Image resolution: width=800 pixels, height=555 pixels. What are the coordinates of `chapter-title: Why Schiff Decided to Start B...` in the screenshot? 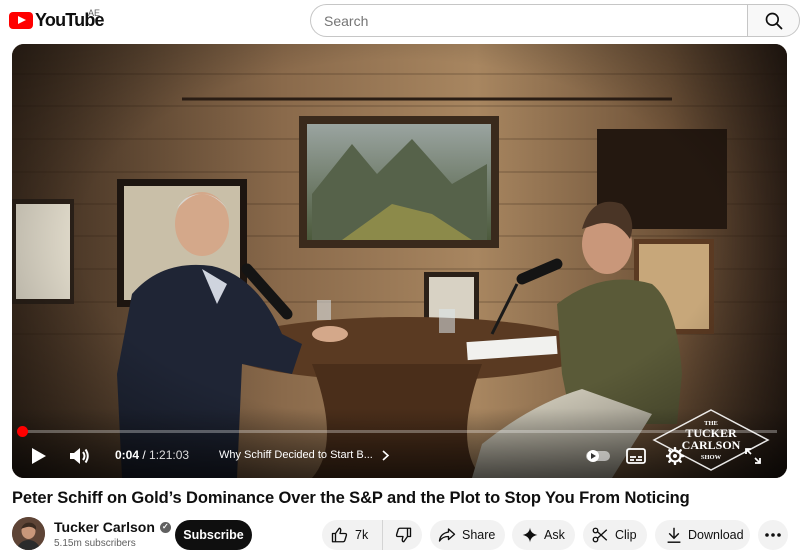 It's located at (296, 455).